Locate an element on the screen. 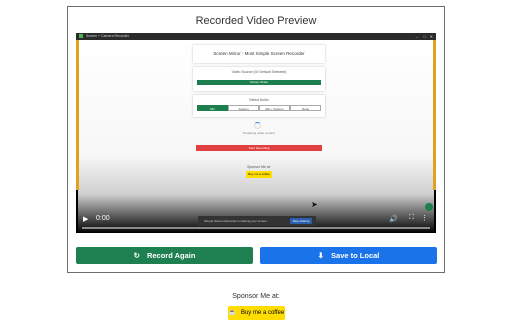 The height and width of the screenshot is (320, 512). audio-option-system: System is located at coordinates (243, 108).